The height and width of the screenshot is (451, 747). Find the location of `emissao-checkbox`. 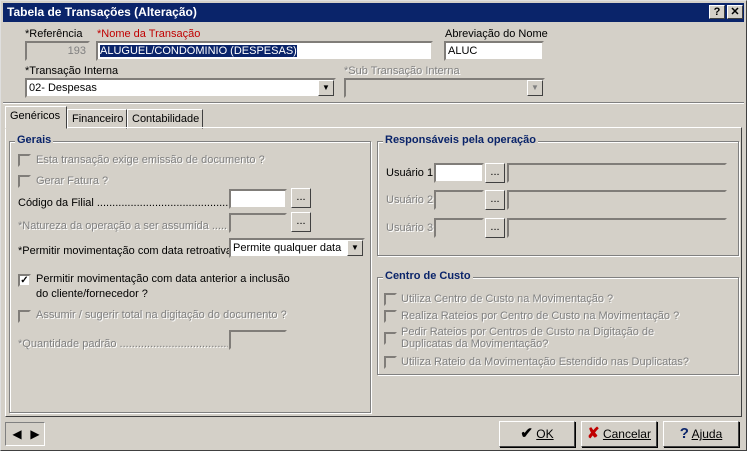

emissao-checkbox is located at coordinates (24, 160).